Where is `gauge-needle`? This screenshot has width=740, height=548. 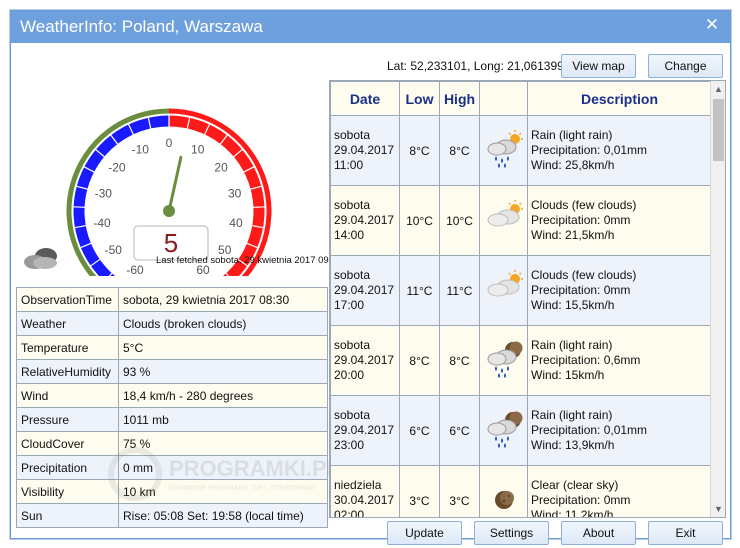
gauge-needle is located at coordinates (175, 184).